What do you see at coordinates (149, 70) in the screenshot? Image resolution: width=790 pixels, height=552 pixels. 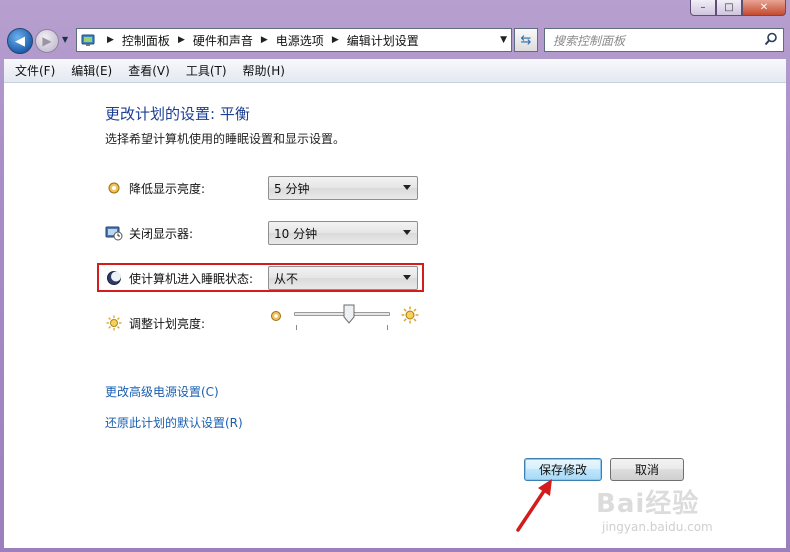 I see `menu-view: 查看(V)` at bounding box center [149, 70].